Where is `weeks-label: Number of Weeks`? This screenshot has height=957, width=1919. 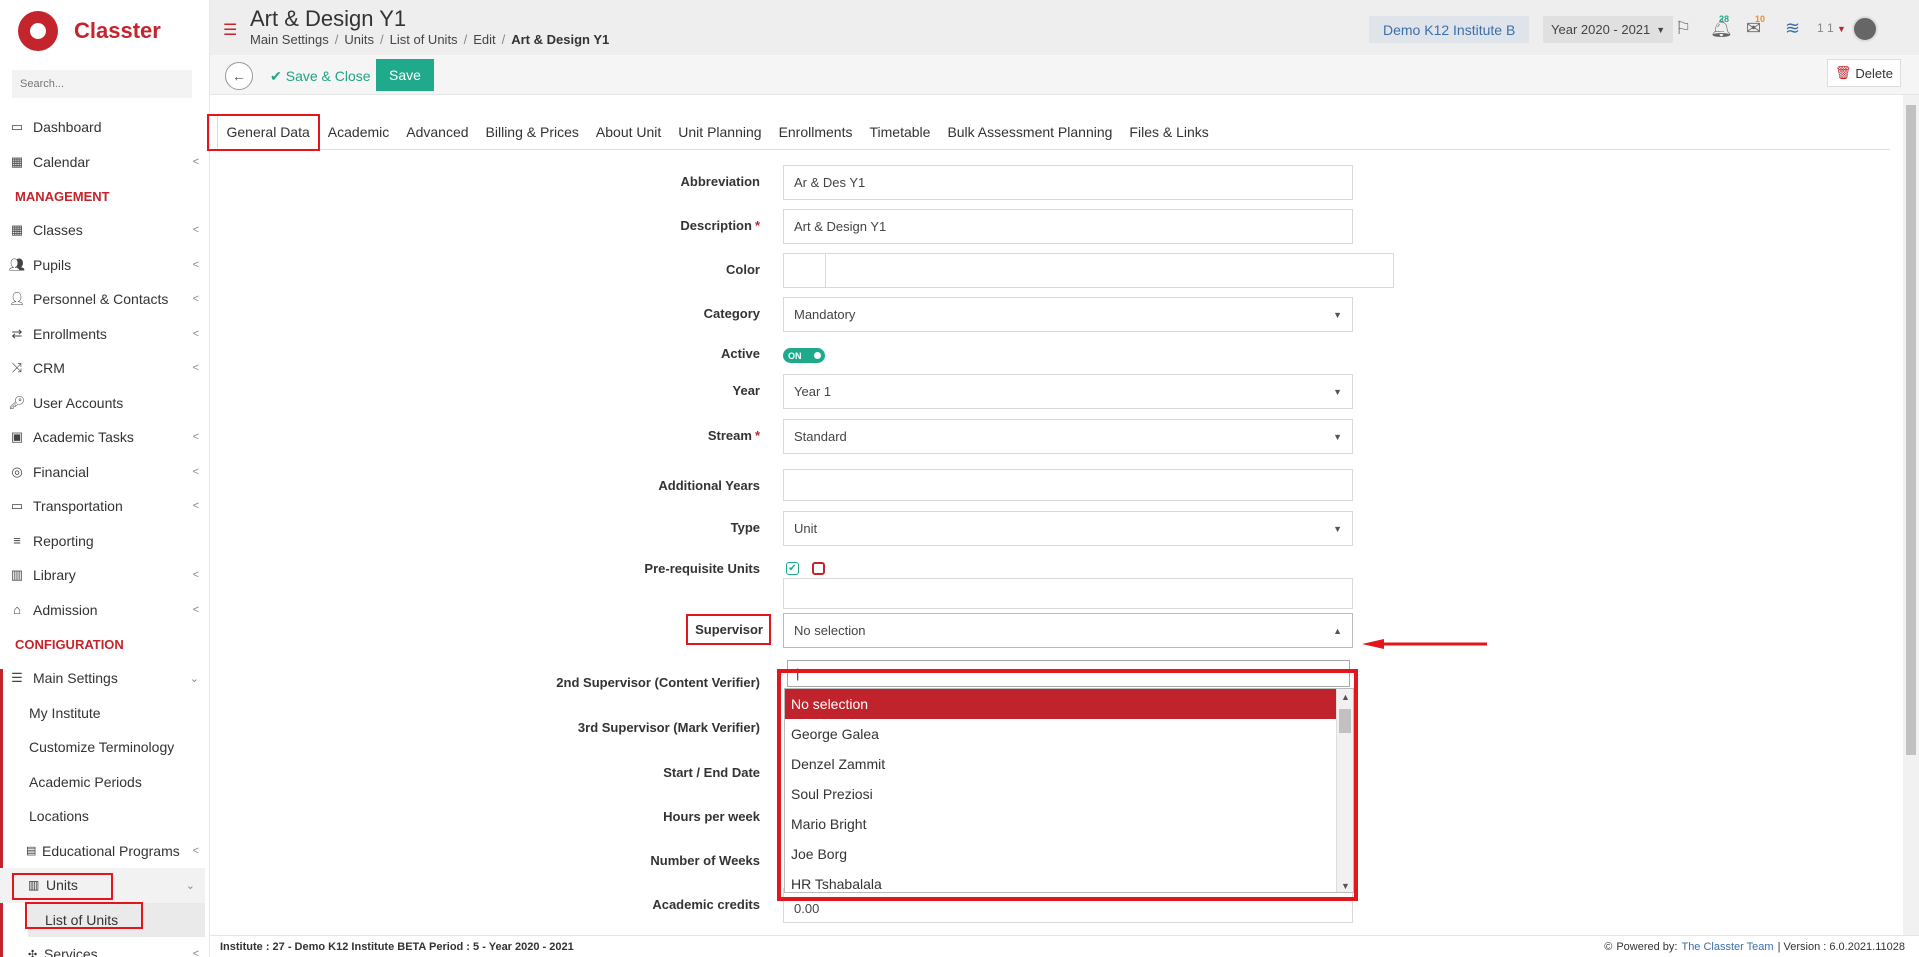
weeks-label: Number of Weeks is located at coordinates (705, 860).